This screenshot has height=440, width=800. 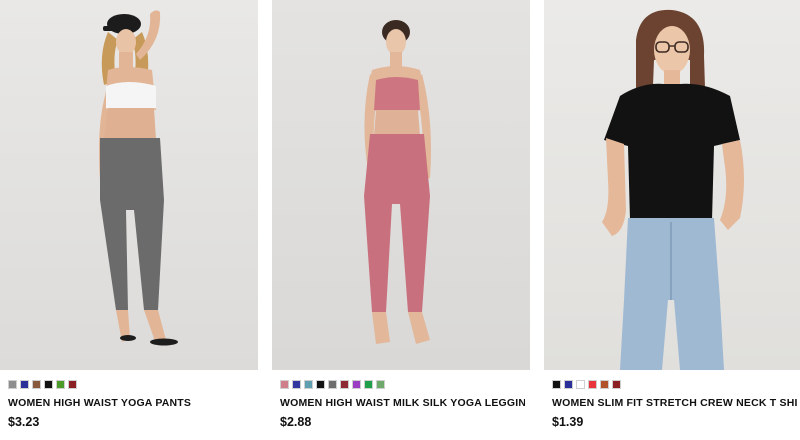 I want to click on product-price: $2.88, so click(x=296, y=422).